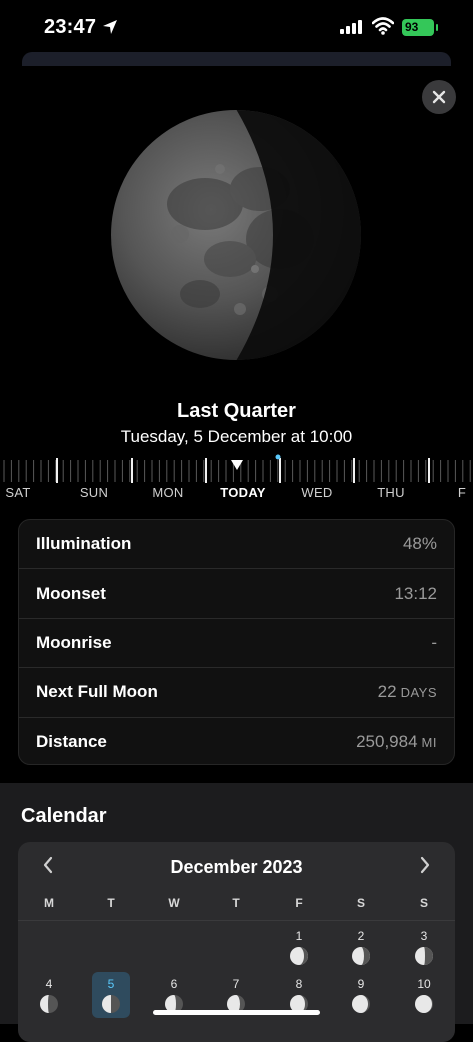 Image resolution: width=473 pixels, height=1042 pixels. What do you see at coordinates (236, 693) in the screenshot?
I see `stat-row-next-full-moon: Next Full Moon 22 DAYS` at bounding box center [236, 693].